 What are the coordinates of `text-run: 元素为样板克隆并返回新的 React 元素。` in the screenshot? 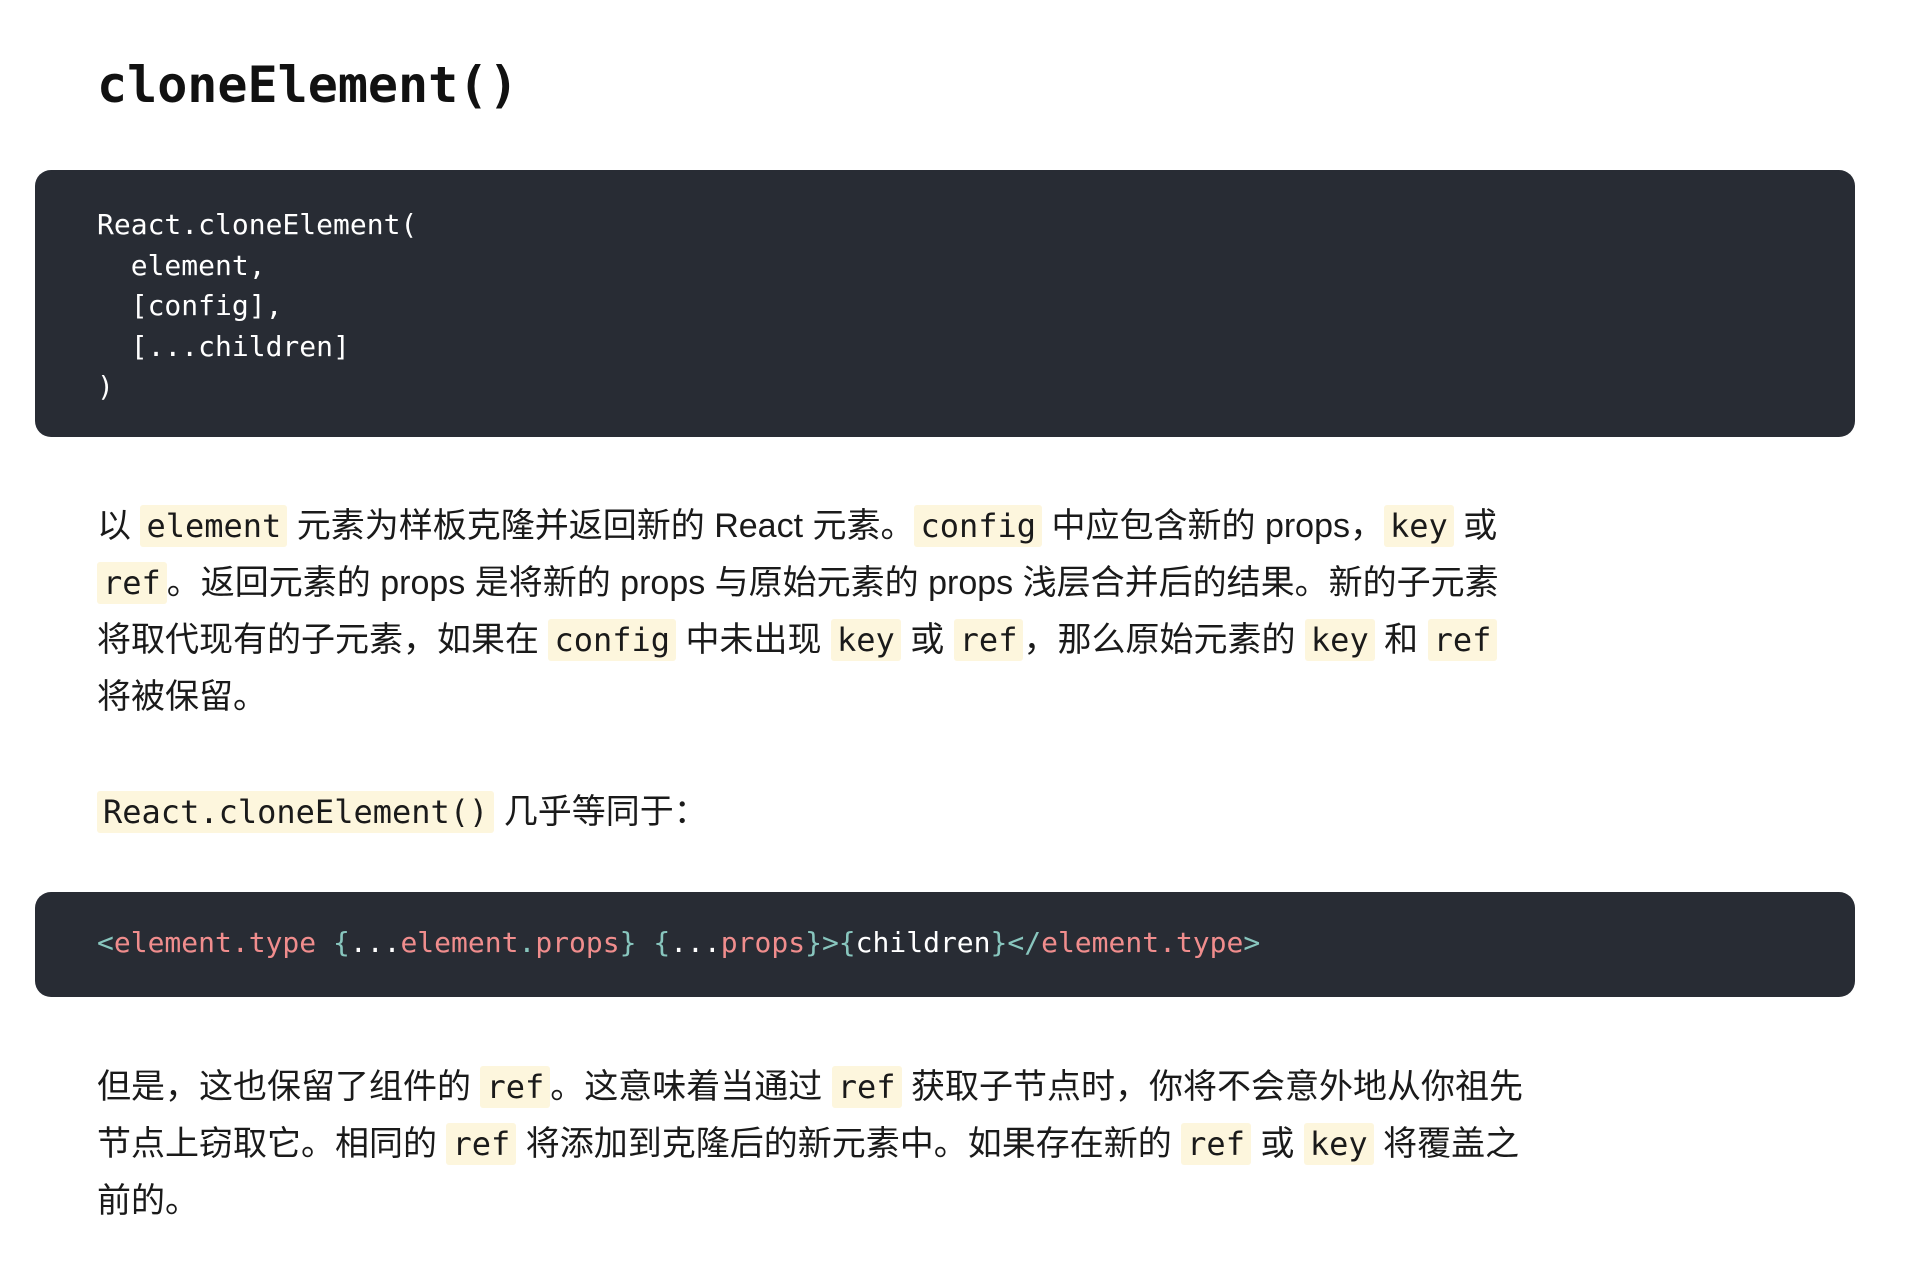 It's located at (601, 526).